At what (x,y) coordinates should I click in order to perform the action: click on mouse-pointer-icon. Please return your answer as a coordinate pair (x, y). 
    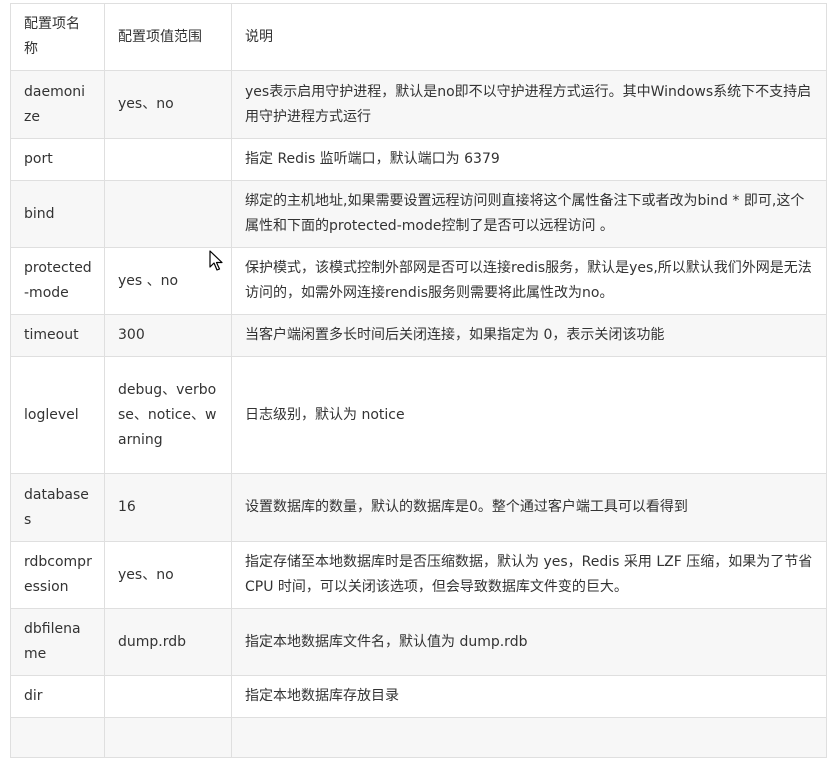
    Looking at the image, I should click on (217, 261).